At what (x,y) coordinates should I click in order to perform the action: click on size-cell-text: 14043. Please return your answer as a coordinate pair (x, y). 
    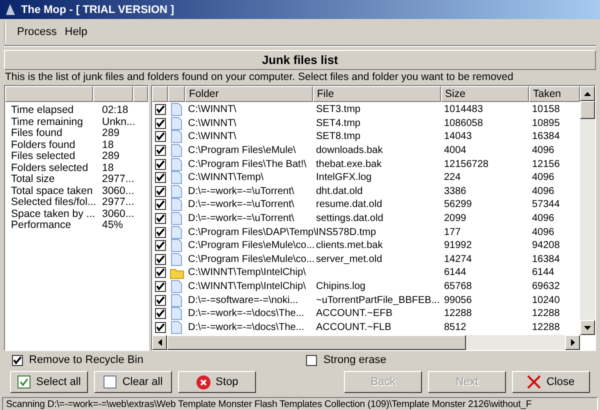
    Looking at the image, I should click on (458, 136).